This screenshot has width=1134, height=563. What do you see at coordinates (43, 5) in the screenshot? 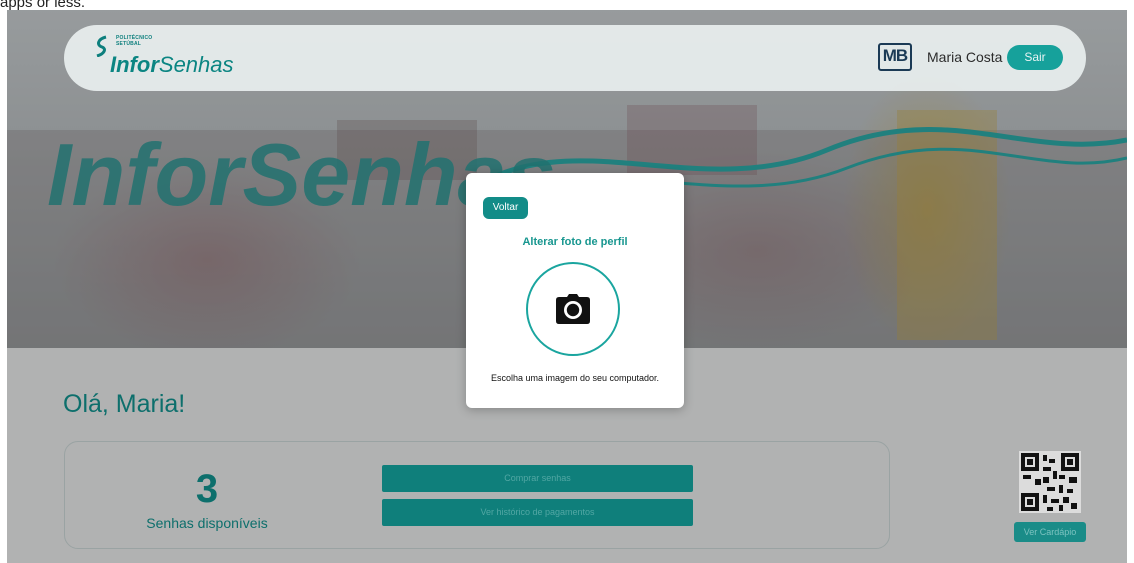
I see `top-caption: apps or less.` at bounding box center [43, 5].